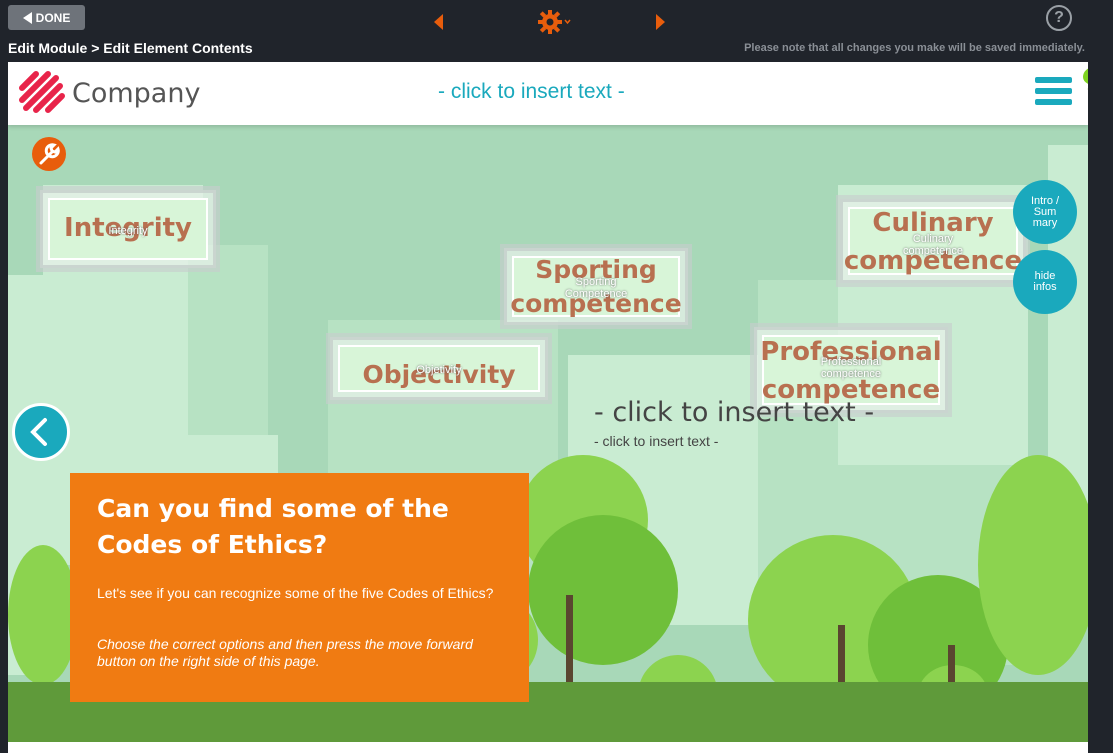  What do you see at coordinates (531, 92) in the screenshot?
I see `header-insert-text: - click to insert text -` at bounding box center [531, 92].